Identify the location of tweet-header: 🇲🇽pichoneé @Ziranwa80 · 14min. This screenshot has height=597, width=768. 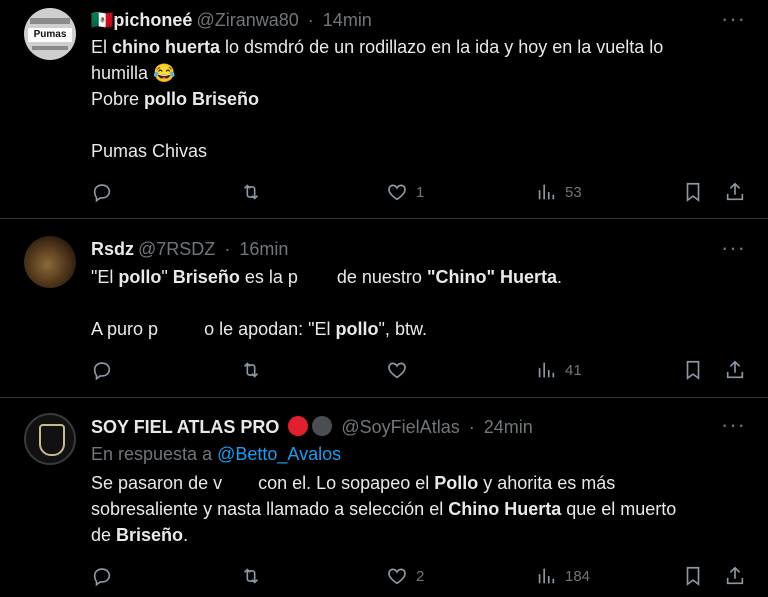
(231, 20).